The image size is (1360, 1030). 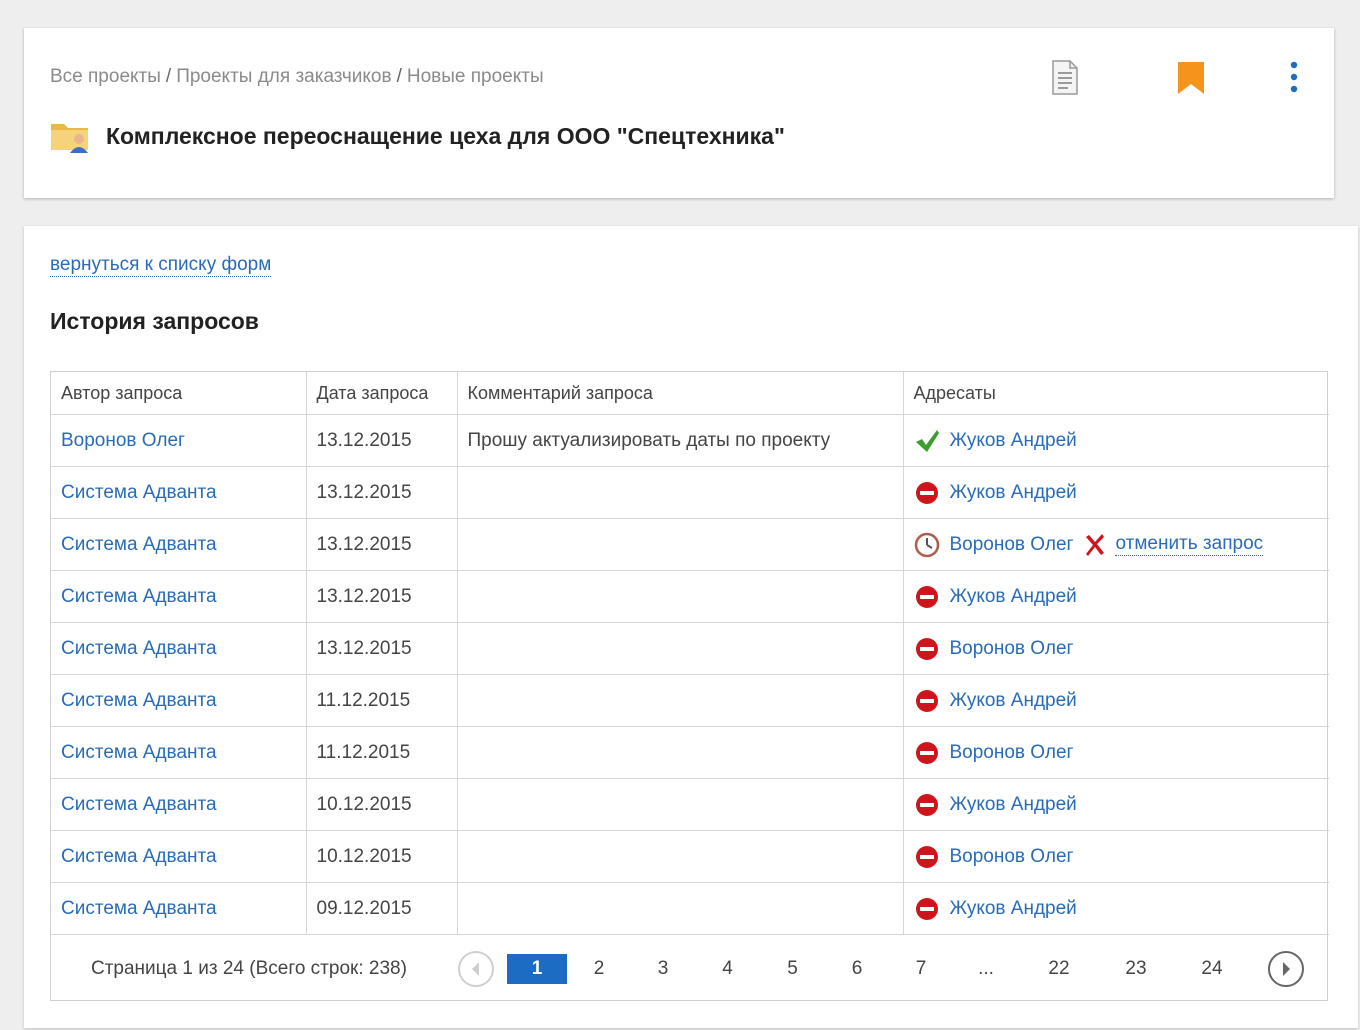 What do you see at coordinates (475, 76) in the screenshot?
I see `breadcrumb-new-projects: Новые проекты` at bounding box center [475, 76].